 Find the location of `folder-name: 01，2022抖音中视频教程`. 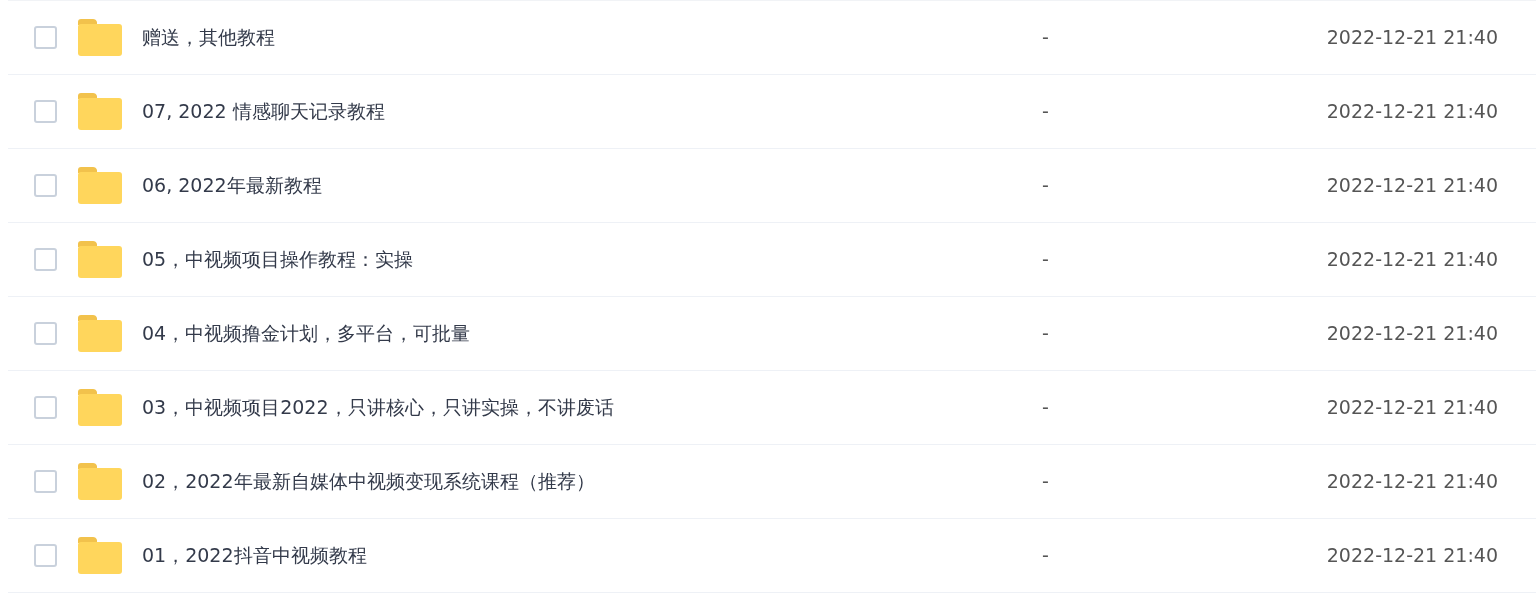

folder-name: 01，2022抖音中视频教程 is located at coordinates (254, 555).